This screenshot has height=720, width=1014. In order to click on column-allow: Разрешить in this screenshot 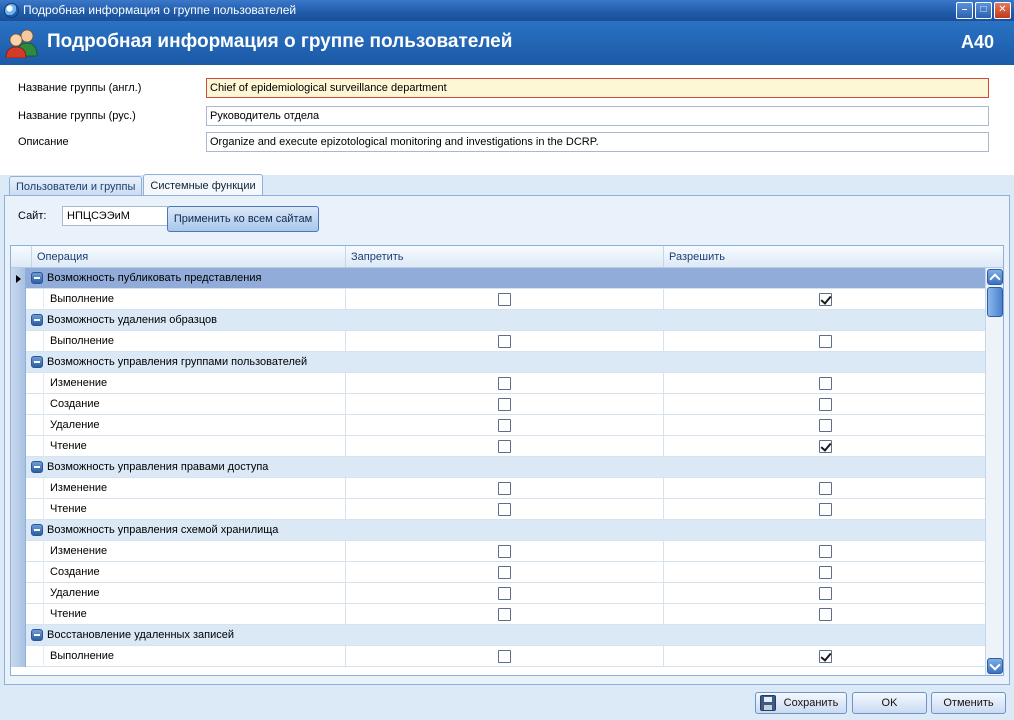, I will do `click(824, 256)`.